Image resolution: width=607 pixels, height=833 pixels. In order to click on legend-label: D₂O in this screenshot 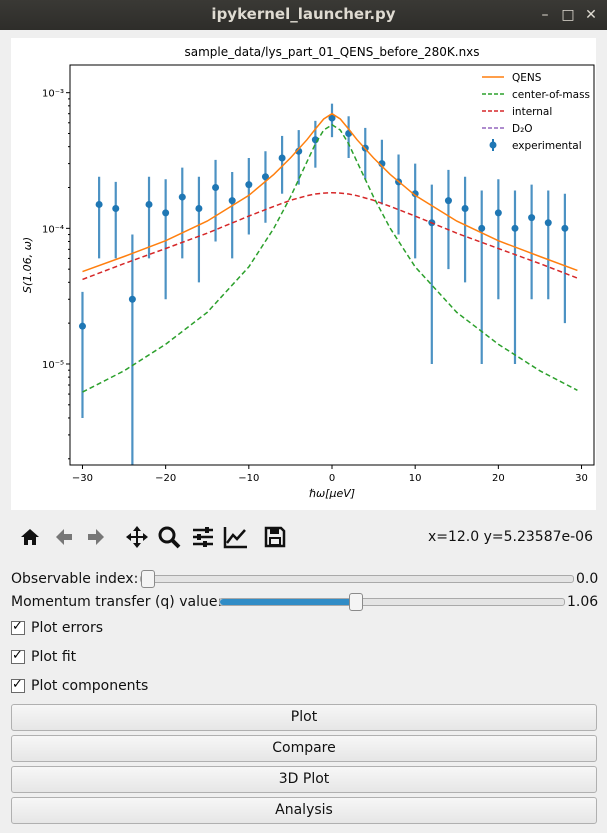, I will do `click(522, 129)`.